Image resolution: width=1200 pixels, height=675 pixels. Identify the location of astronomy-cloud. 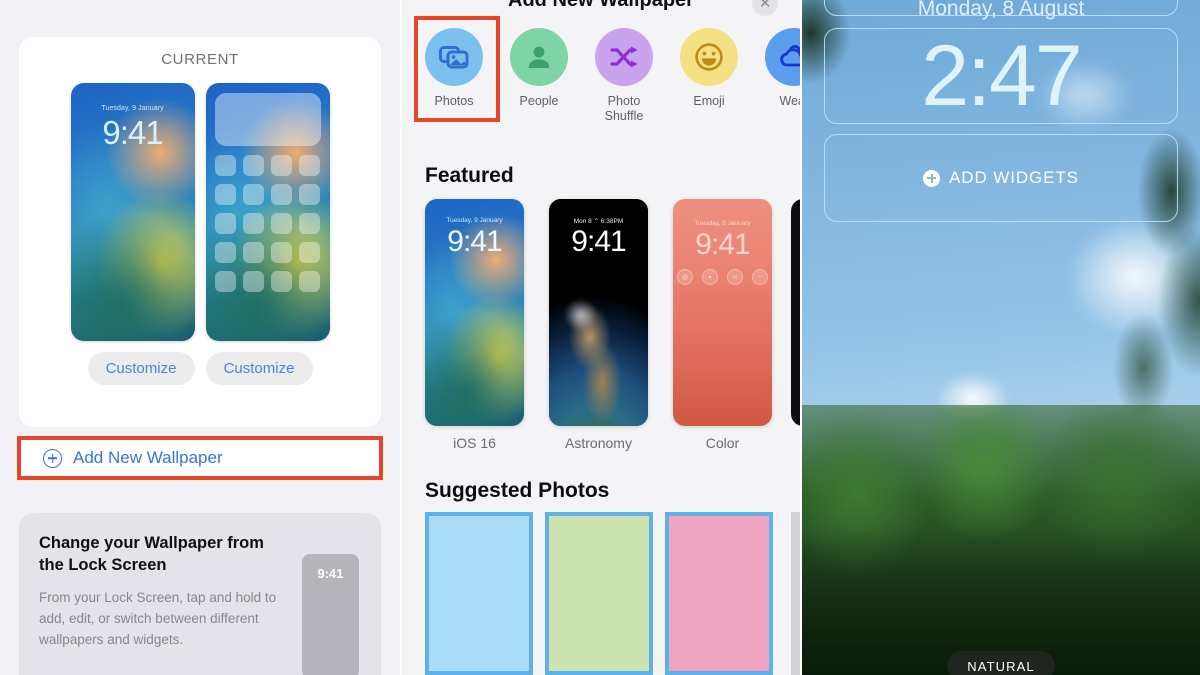
(580, 314).